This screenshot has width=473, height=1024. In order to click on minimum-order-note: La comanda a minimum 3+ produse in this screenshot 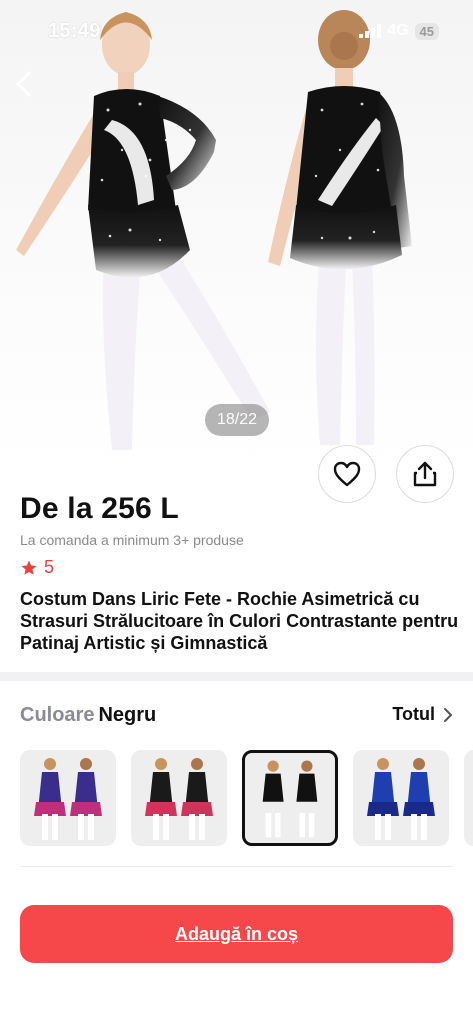, I will do `click(132, 540)`.